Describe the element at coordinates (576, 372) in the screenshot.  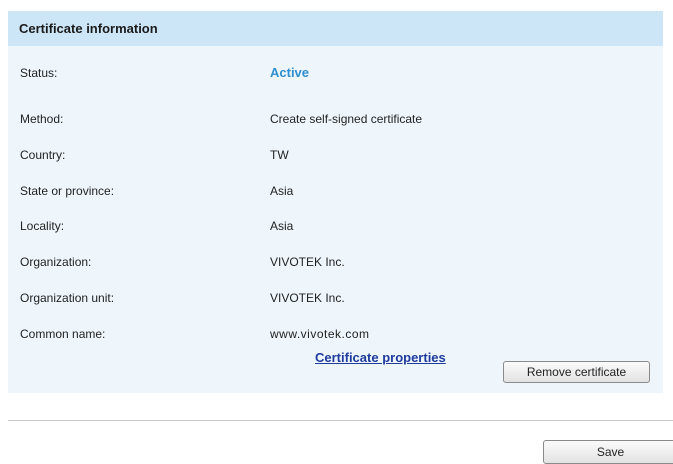
I see `remove-certificate-button: Remove certificate` at that location.